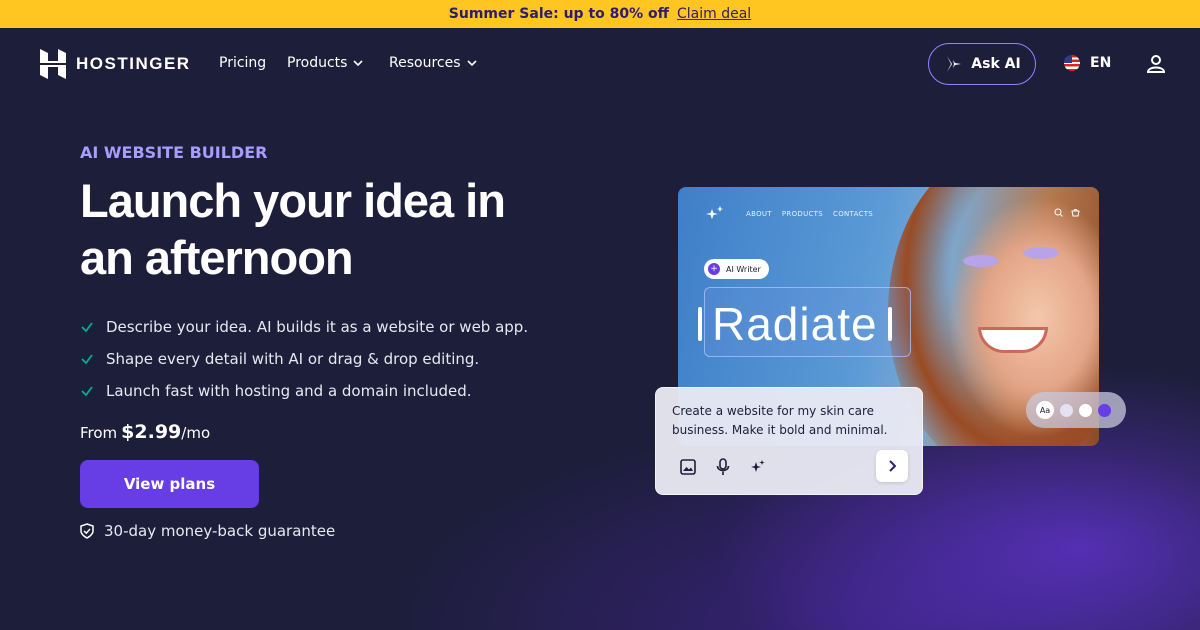 This screenshot has width=1200, height=630. Describe the element at coordinates (889, 324) in the screenshot. I see `text-cursor-right` at that location.